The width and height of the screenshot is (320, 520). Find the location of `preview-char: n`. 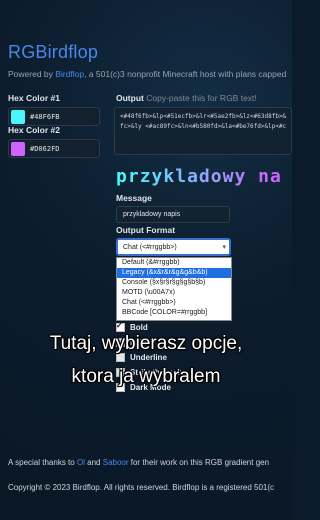

preview-char: n is located at coordinates (264, 176).